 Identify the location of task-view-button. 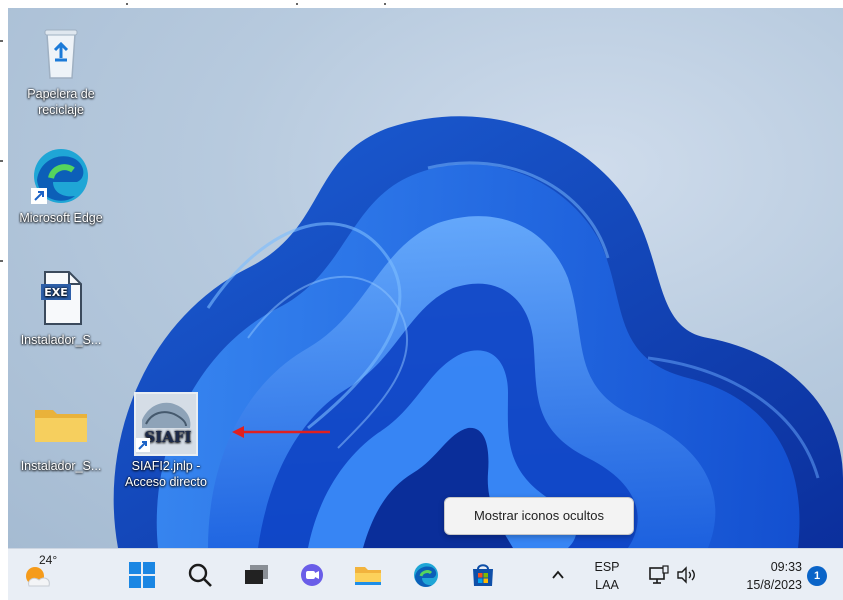
(256, 575).